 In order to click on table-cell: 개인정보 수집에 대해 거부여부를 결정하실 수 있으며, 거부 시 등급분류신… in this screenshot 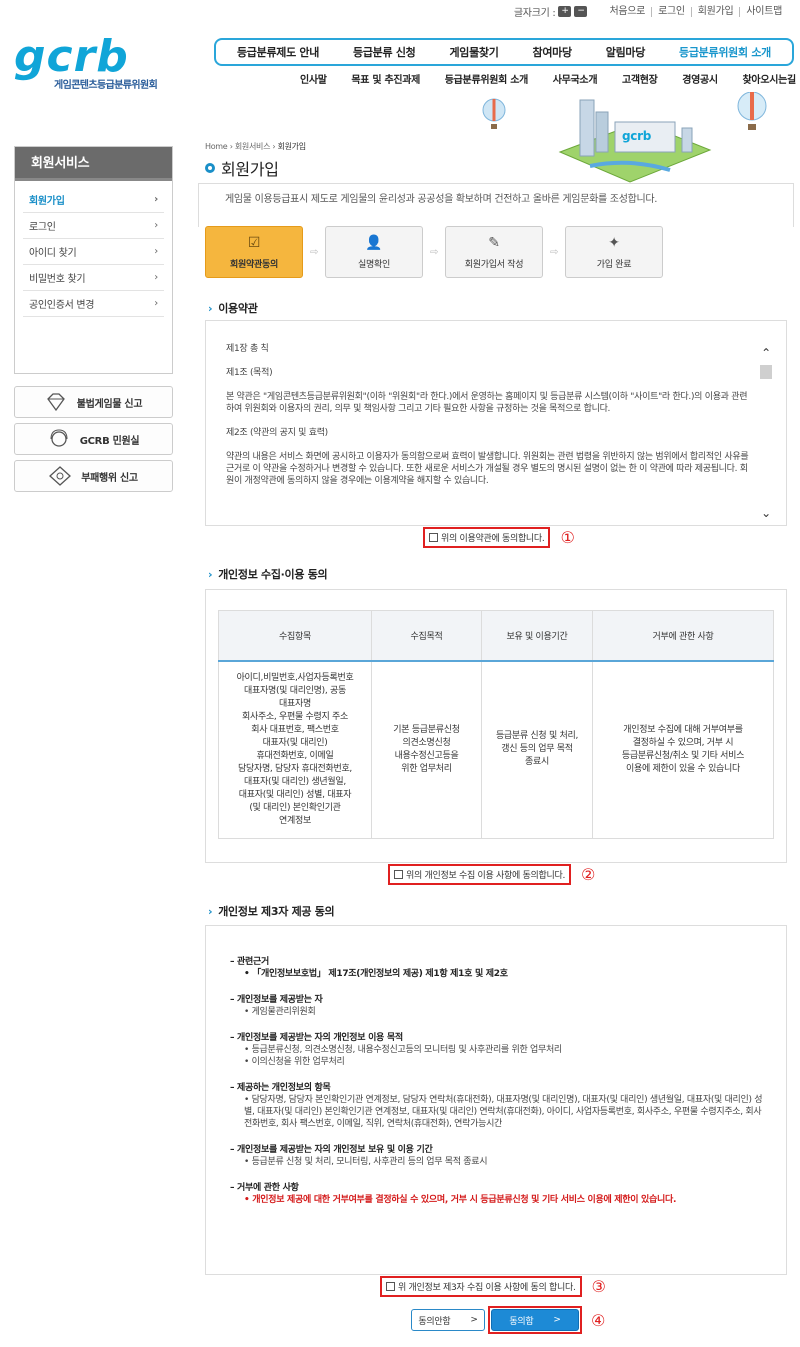, I will do `click(683, 749)`.